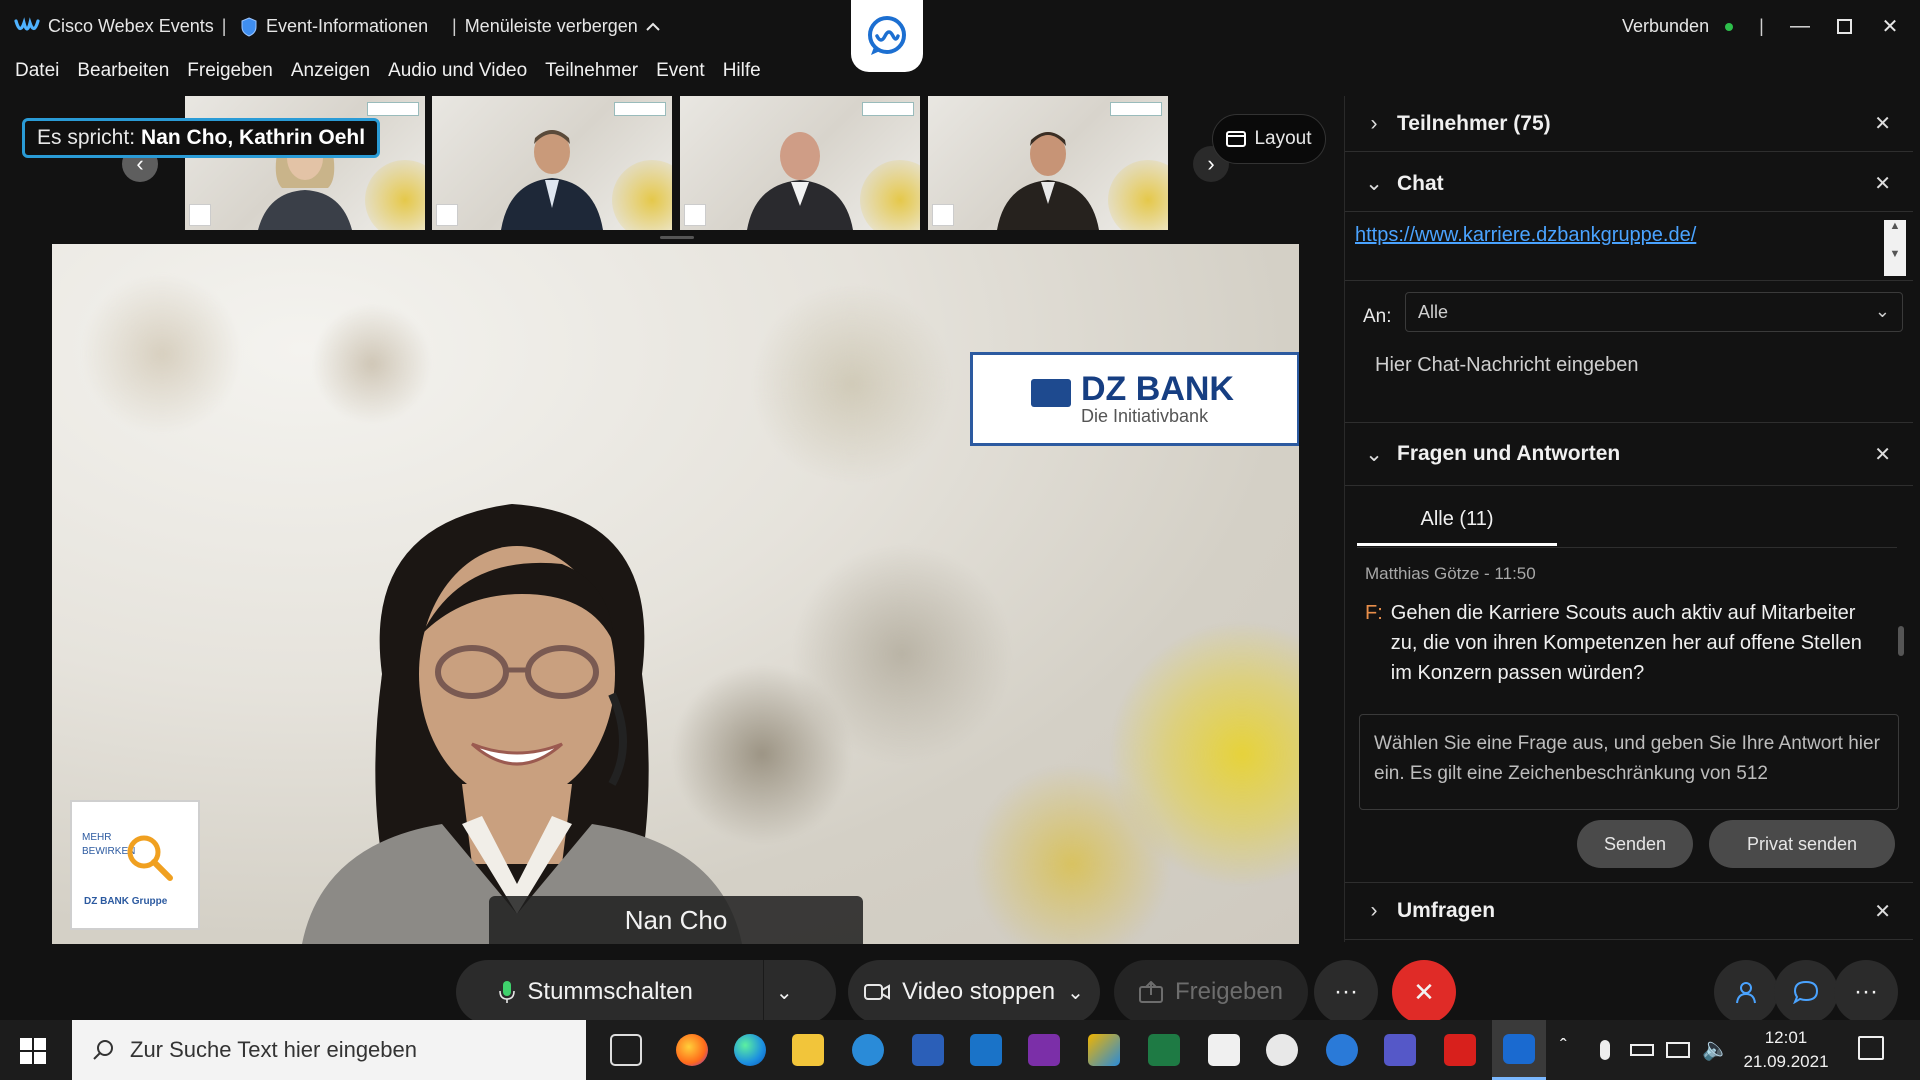  What do you see at coordinates (1890, 26) in the screenshot?
I see `close-window-button: ✕` at bounding box center [1890, 26].